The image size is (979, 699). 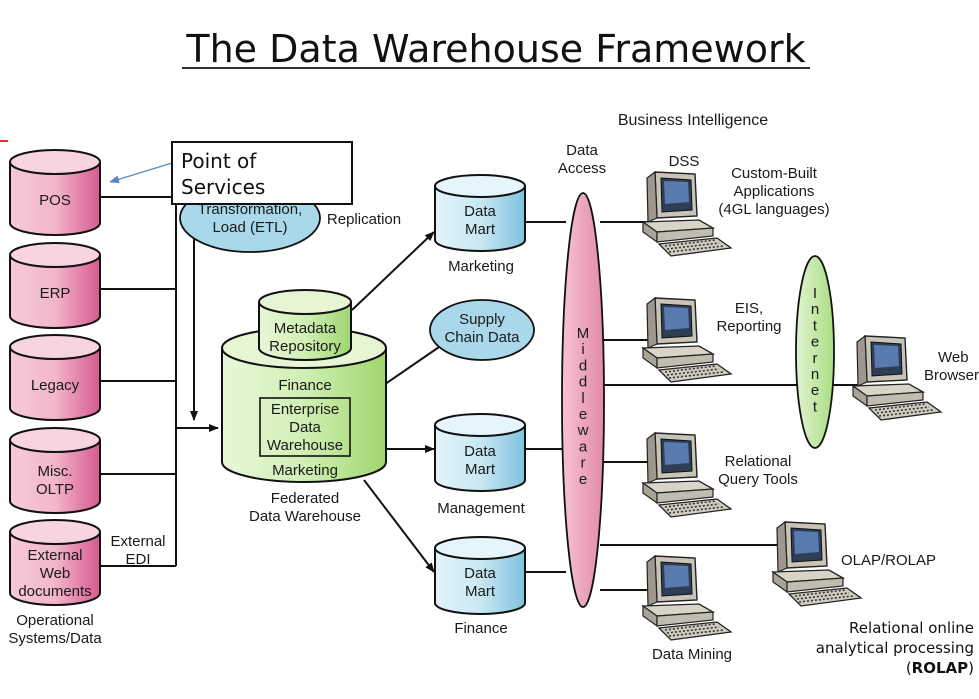 I want to click on source-misc-label-1: Misc., so click(x=55, y=471).